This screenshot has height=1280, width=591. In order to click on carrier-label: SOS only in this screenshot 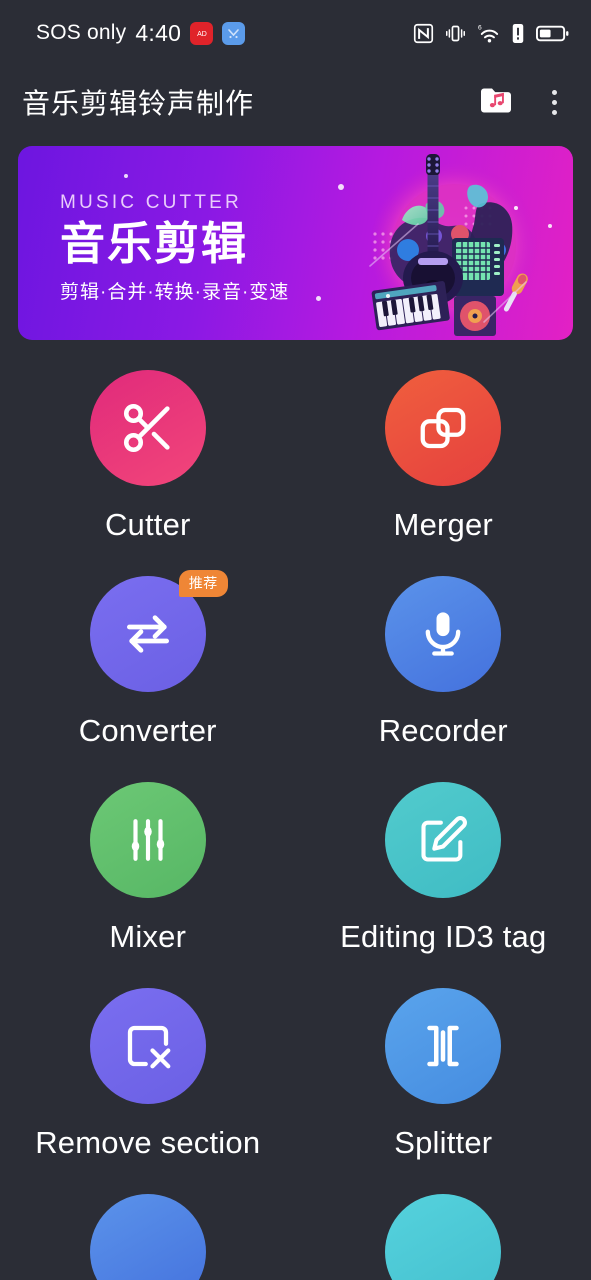, I will do `click(81, 32)`.